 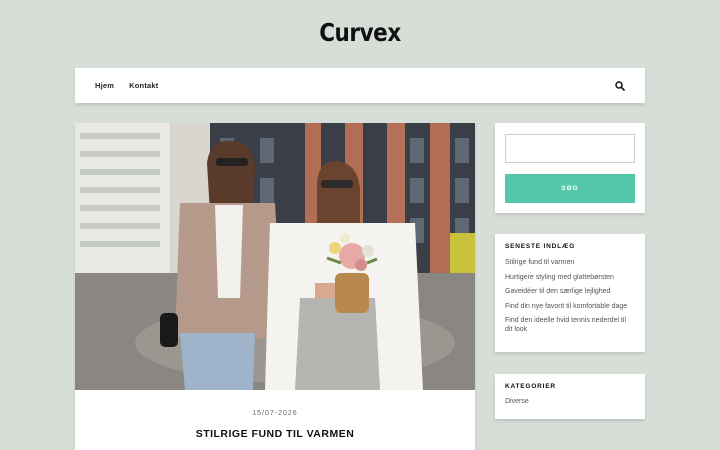 I want to click on recent-post-link: Stilrige fund til varmen, so click(x=570, y=262).